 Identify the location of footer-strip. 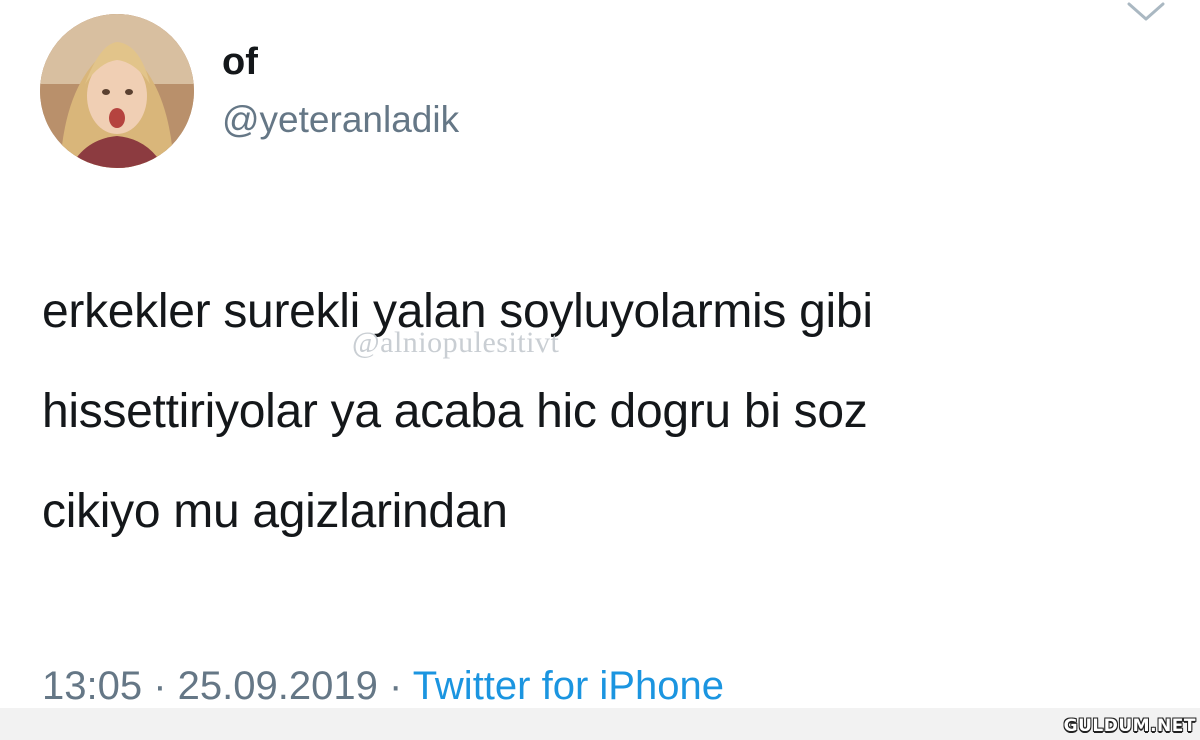
(600, 724).